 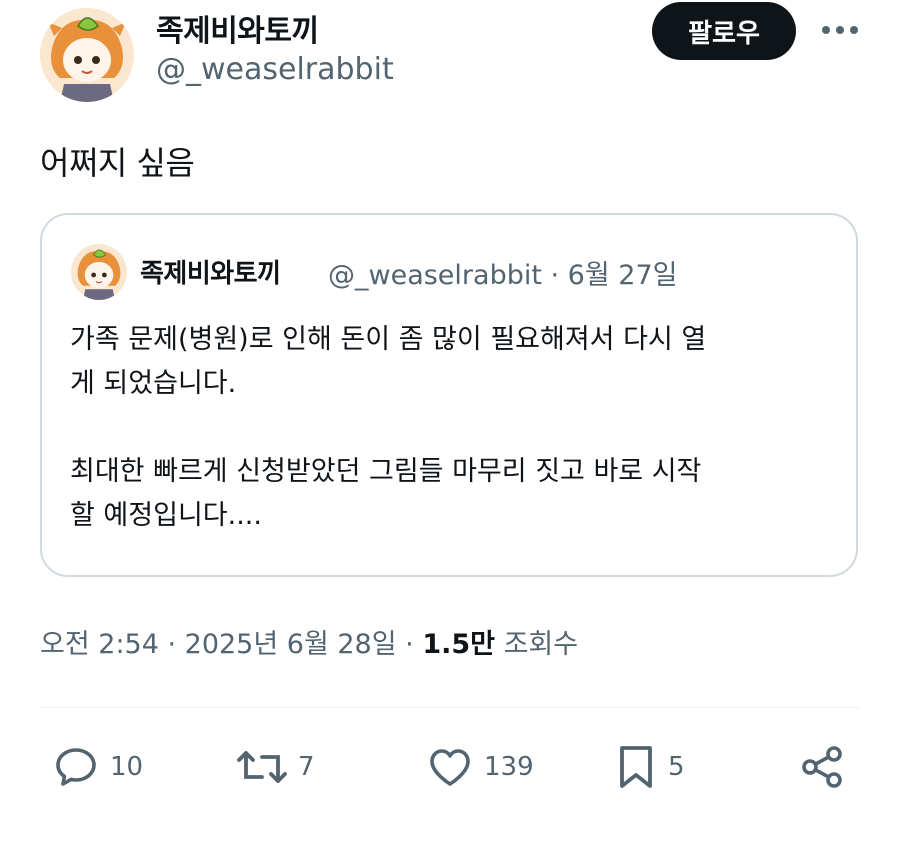 What do you see at coordinates (450, 707) in the screenshot?
I see `divider` at bounding box center [450, 707].